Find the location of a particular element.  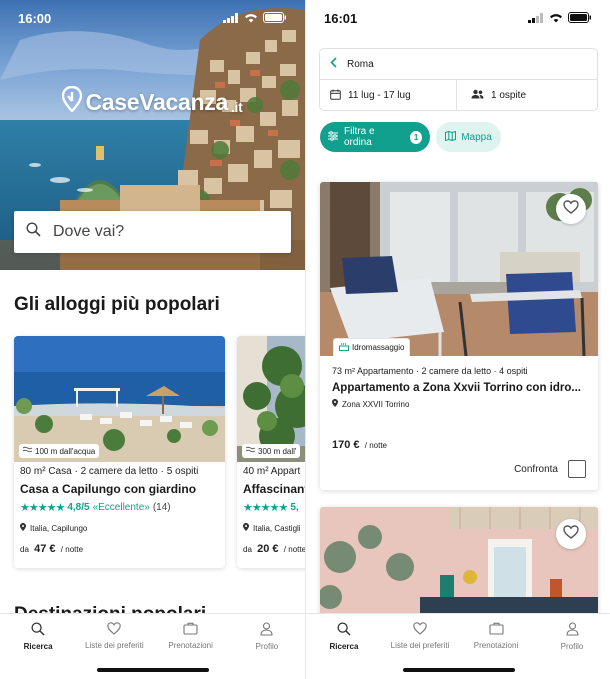

brand-tld: .it is located at coordinates (236, 107).